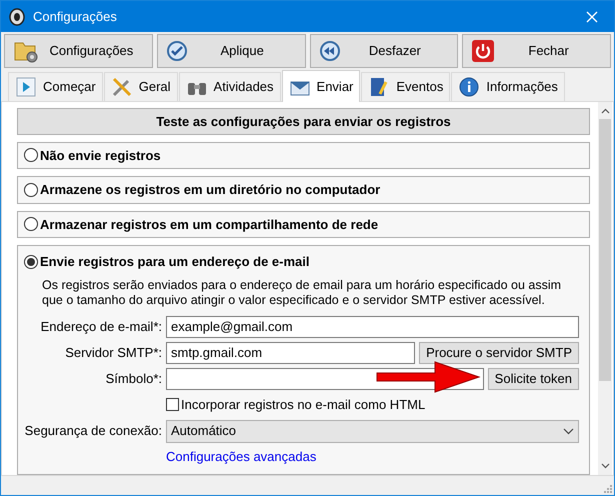 The width and height of the screenshot is (615, 496). Describe the element at coordinates (499, 353) in the screenshot. I see `field-action-button: Procure o servidor SMTP` at that location.